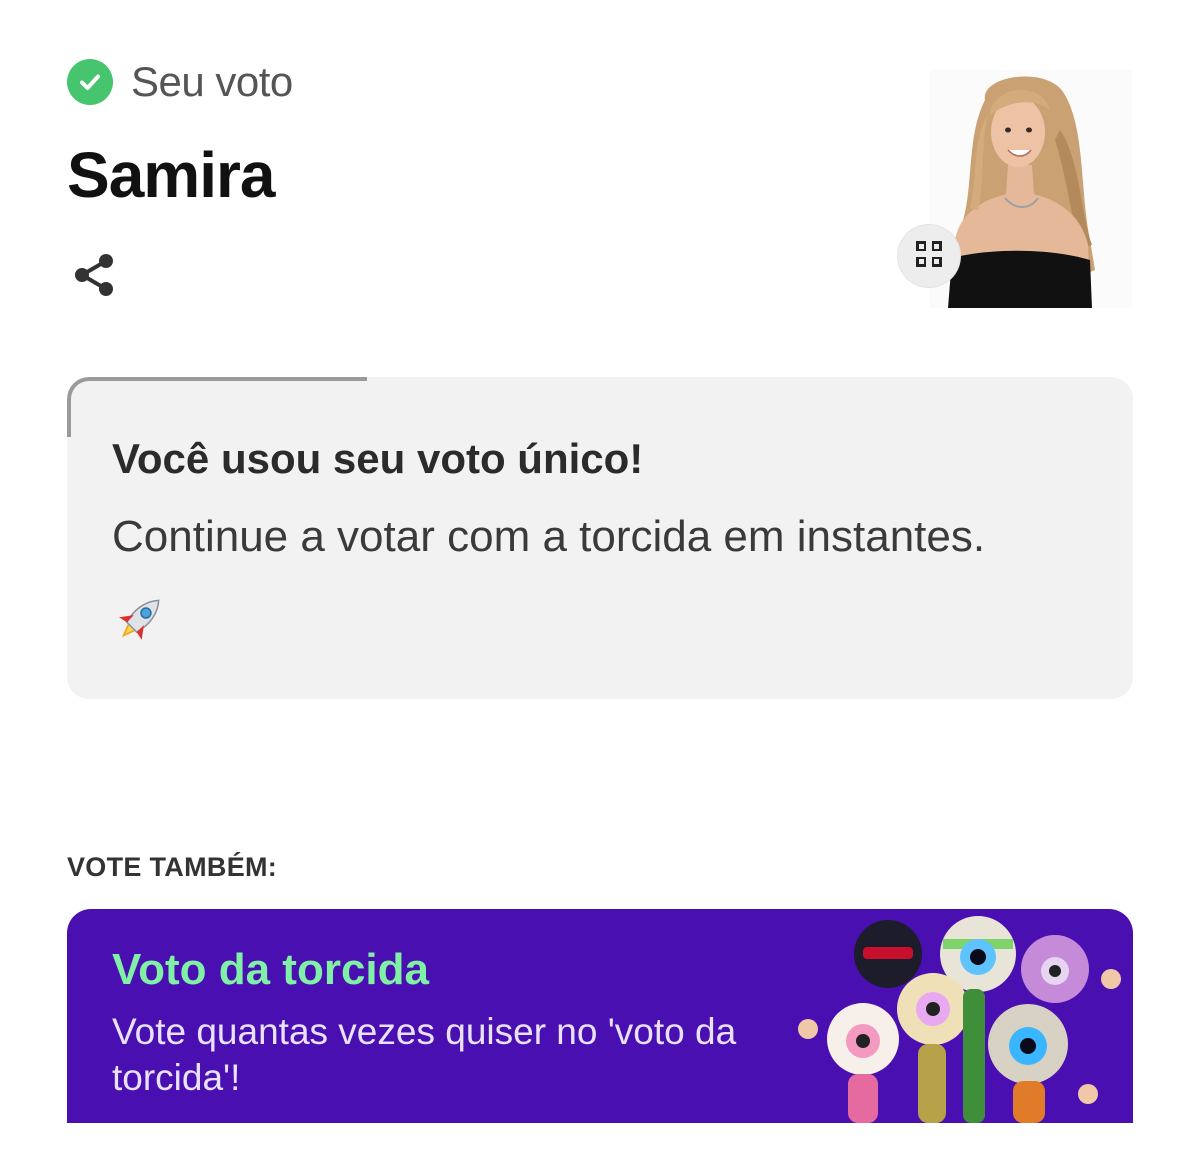 This screenshot has width=1200, height=1173. I want to click on share-icon, so click(95, 275).